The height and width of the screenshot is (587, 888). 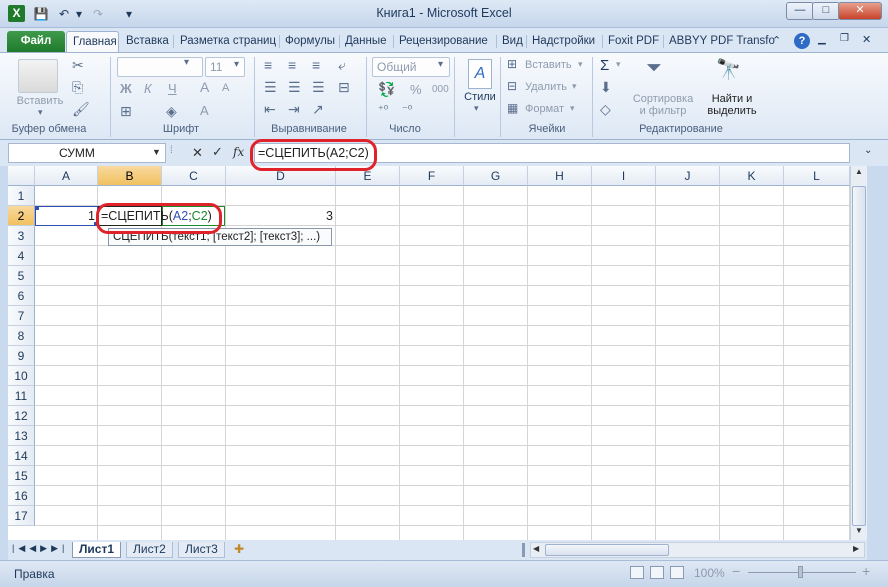 What do you see at coordinates (160, 67) in the screenshot?
I see `font-name-select` at bounding box center [160, 67].